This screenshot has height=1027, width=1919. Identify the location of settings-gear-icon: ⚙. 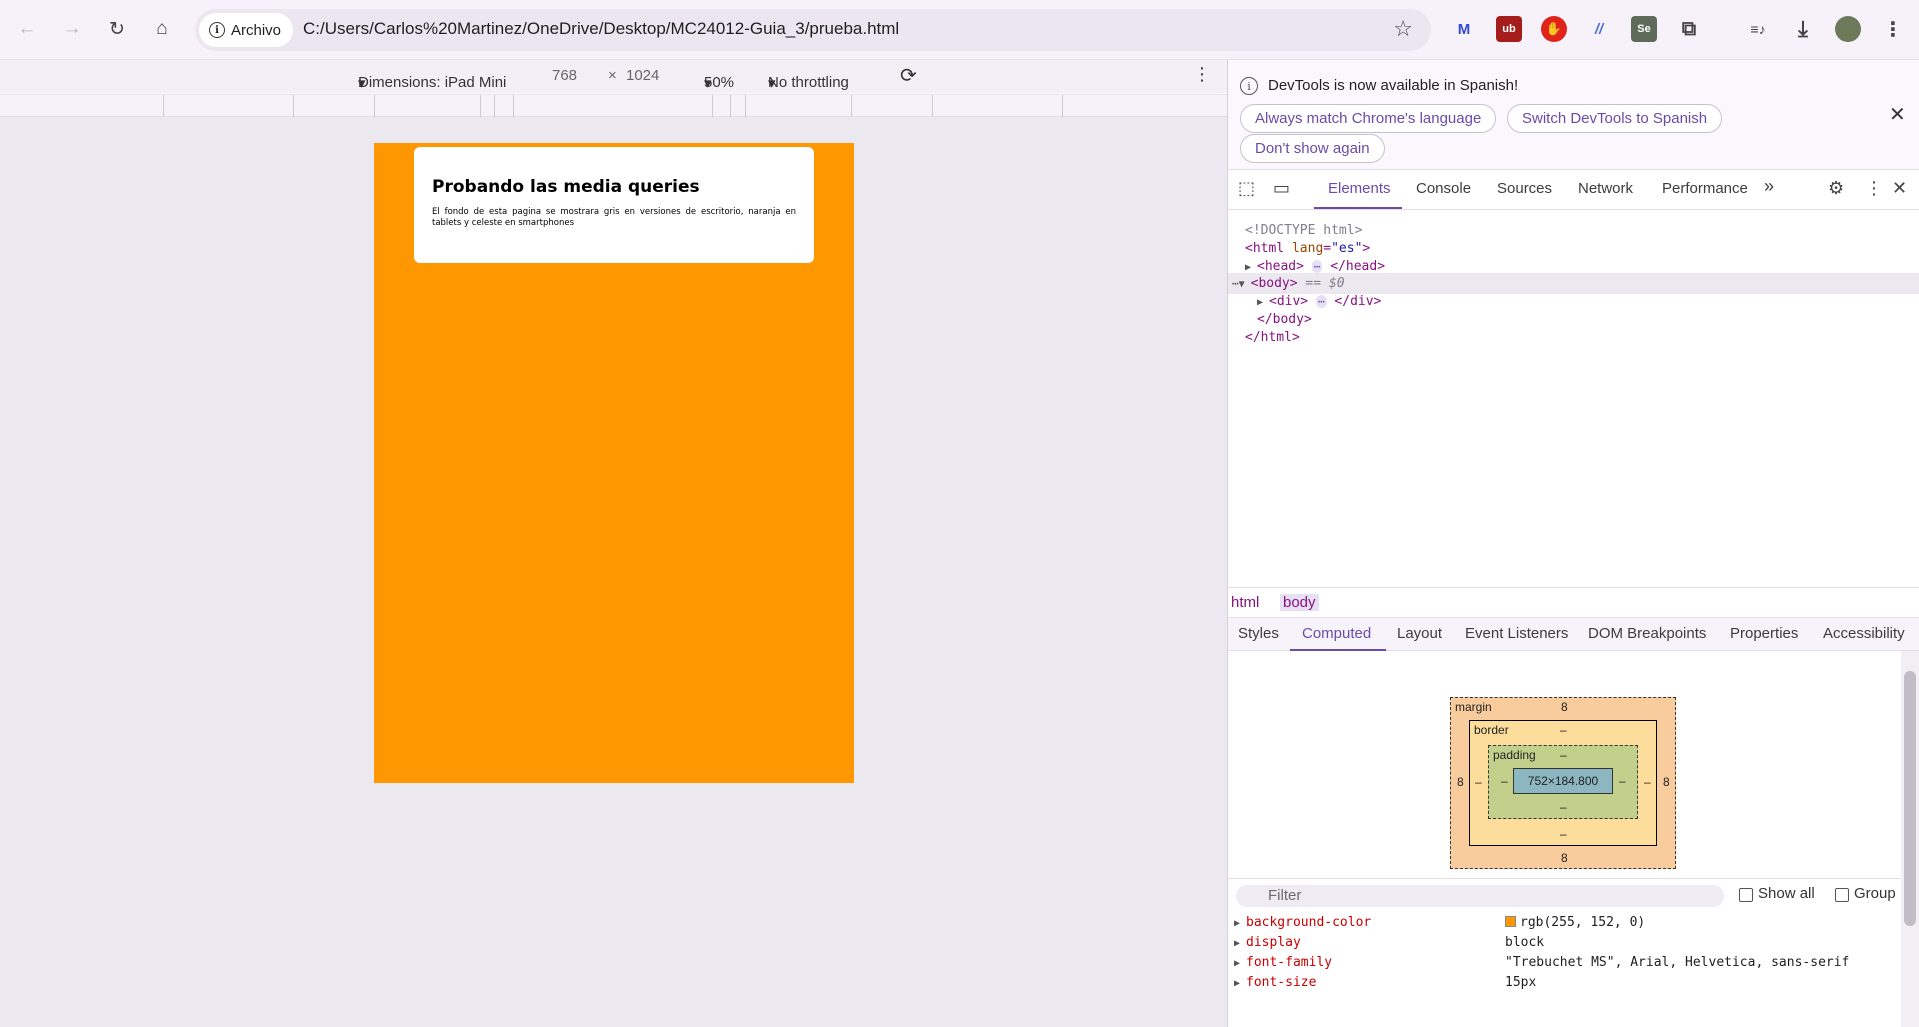
(1836, 188).